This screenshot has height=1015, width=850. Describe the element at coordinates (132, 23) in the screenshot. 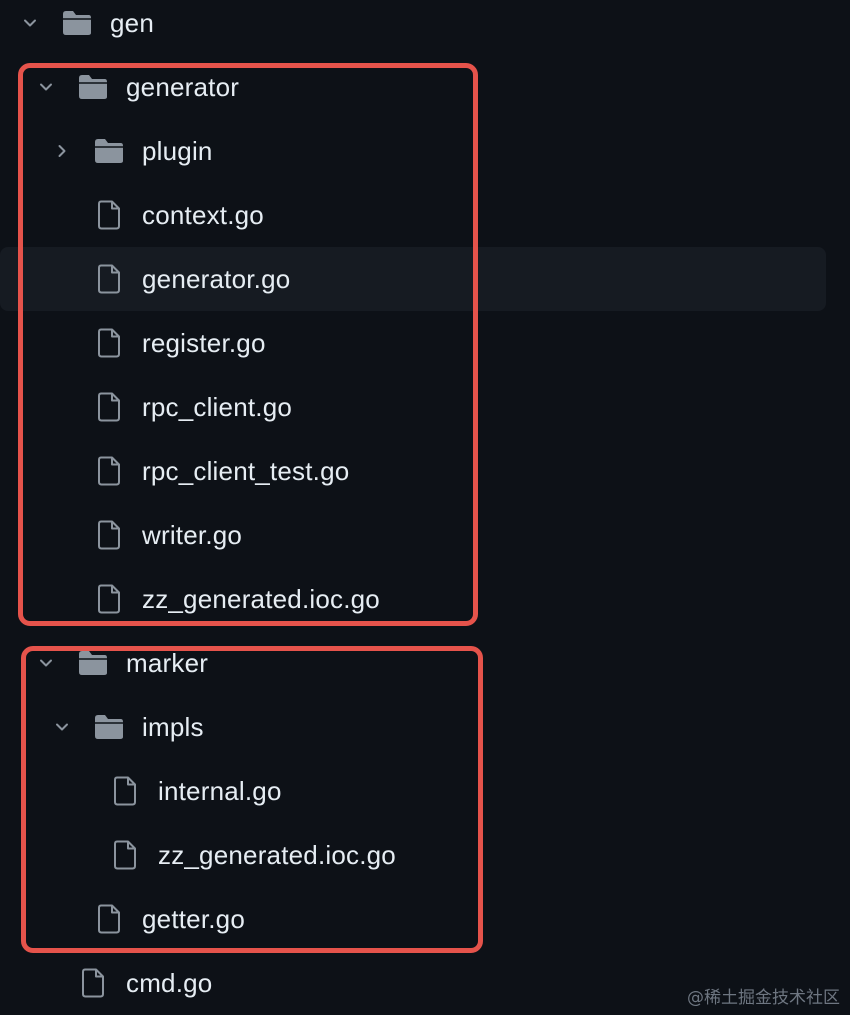

I see `tree-item-label: gen` at that location.